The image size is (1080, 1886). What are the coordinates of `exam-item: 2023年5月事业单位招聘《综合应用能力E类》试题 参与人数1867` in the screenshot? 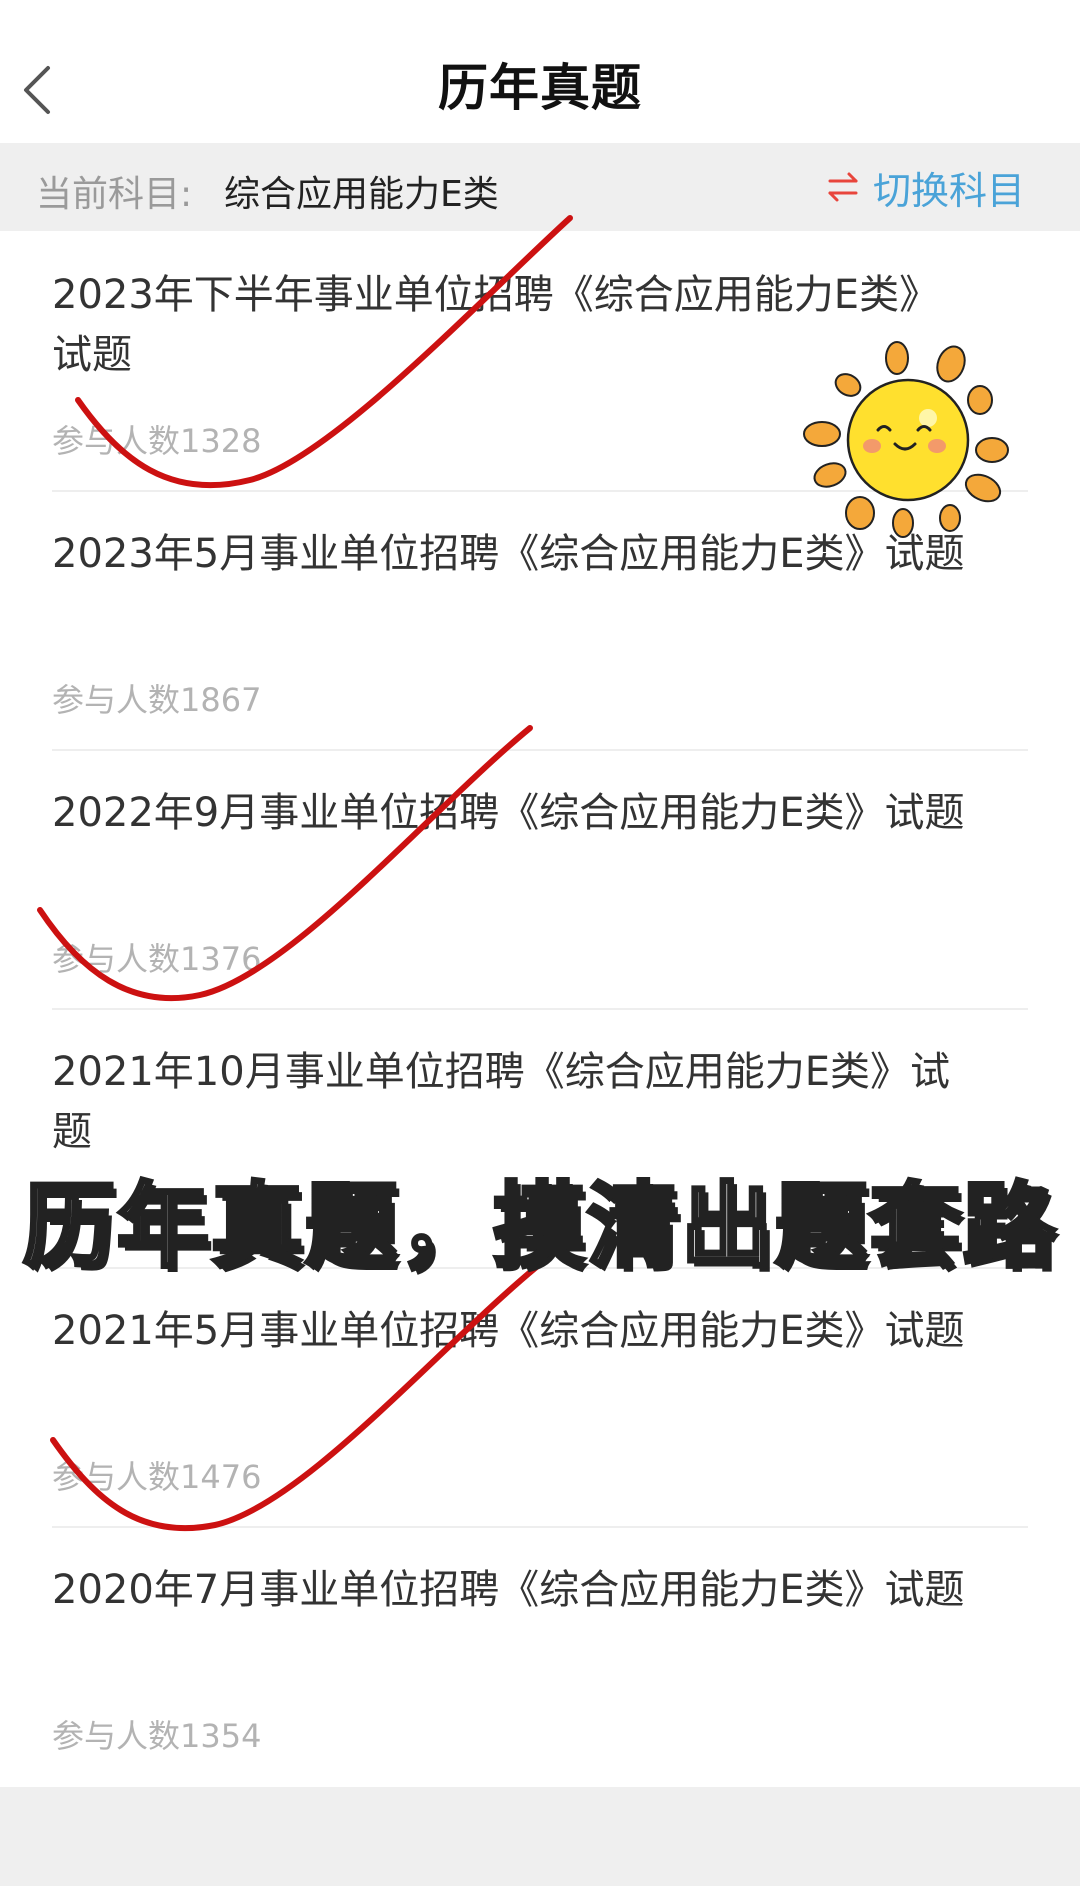 It's located at (540, 620).